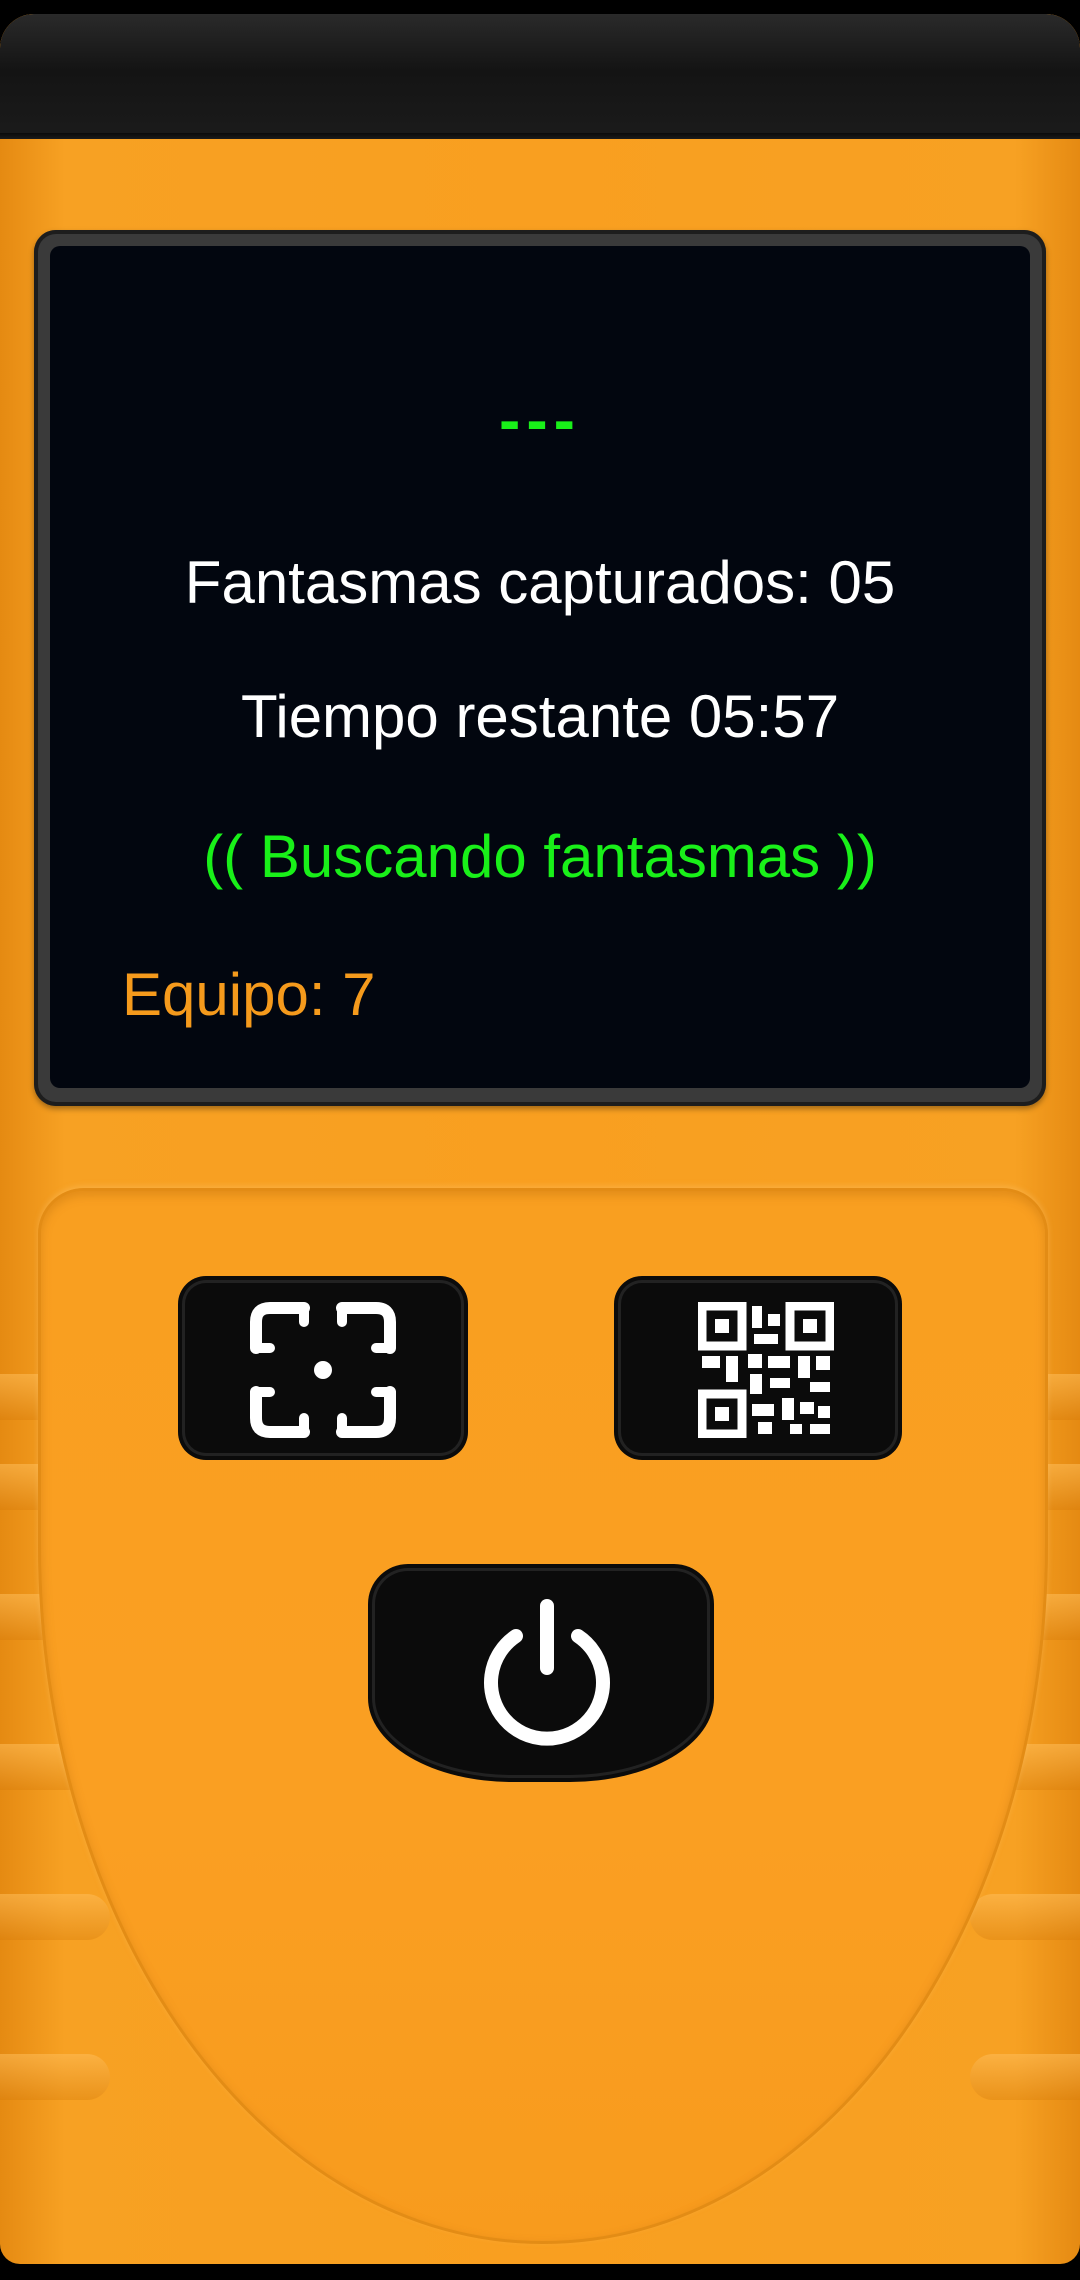  What do you see at coordinates (540, 856) in the screenshot?
I see `search-status-text: (( Buscando fantasmas ))` at bounding box center [540, 856].